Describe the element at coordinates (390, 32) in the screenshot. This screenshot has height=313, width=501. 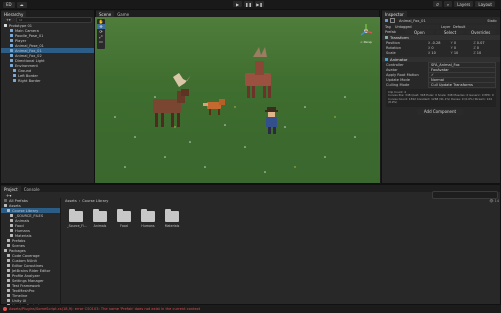
I see `prefab-label: Prefab` at that location.